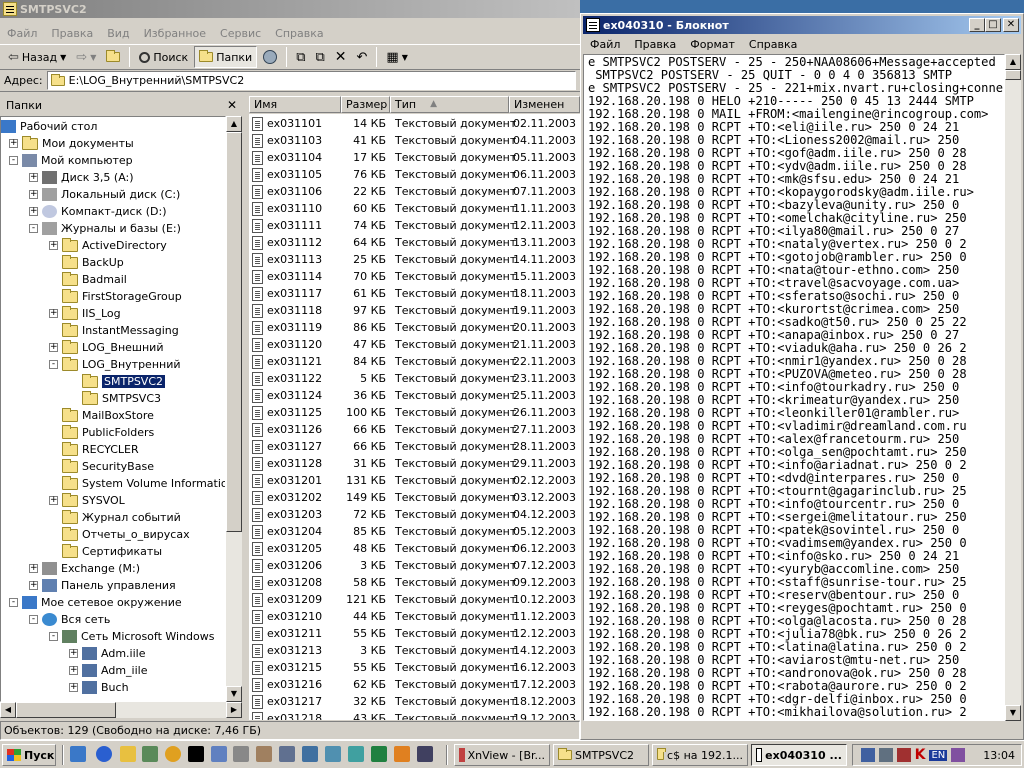  I want to click on media-player-quicklaunch-icon, so click(173, 754).